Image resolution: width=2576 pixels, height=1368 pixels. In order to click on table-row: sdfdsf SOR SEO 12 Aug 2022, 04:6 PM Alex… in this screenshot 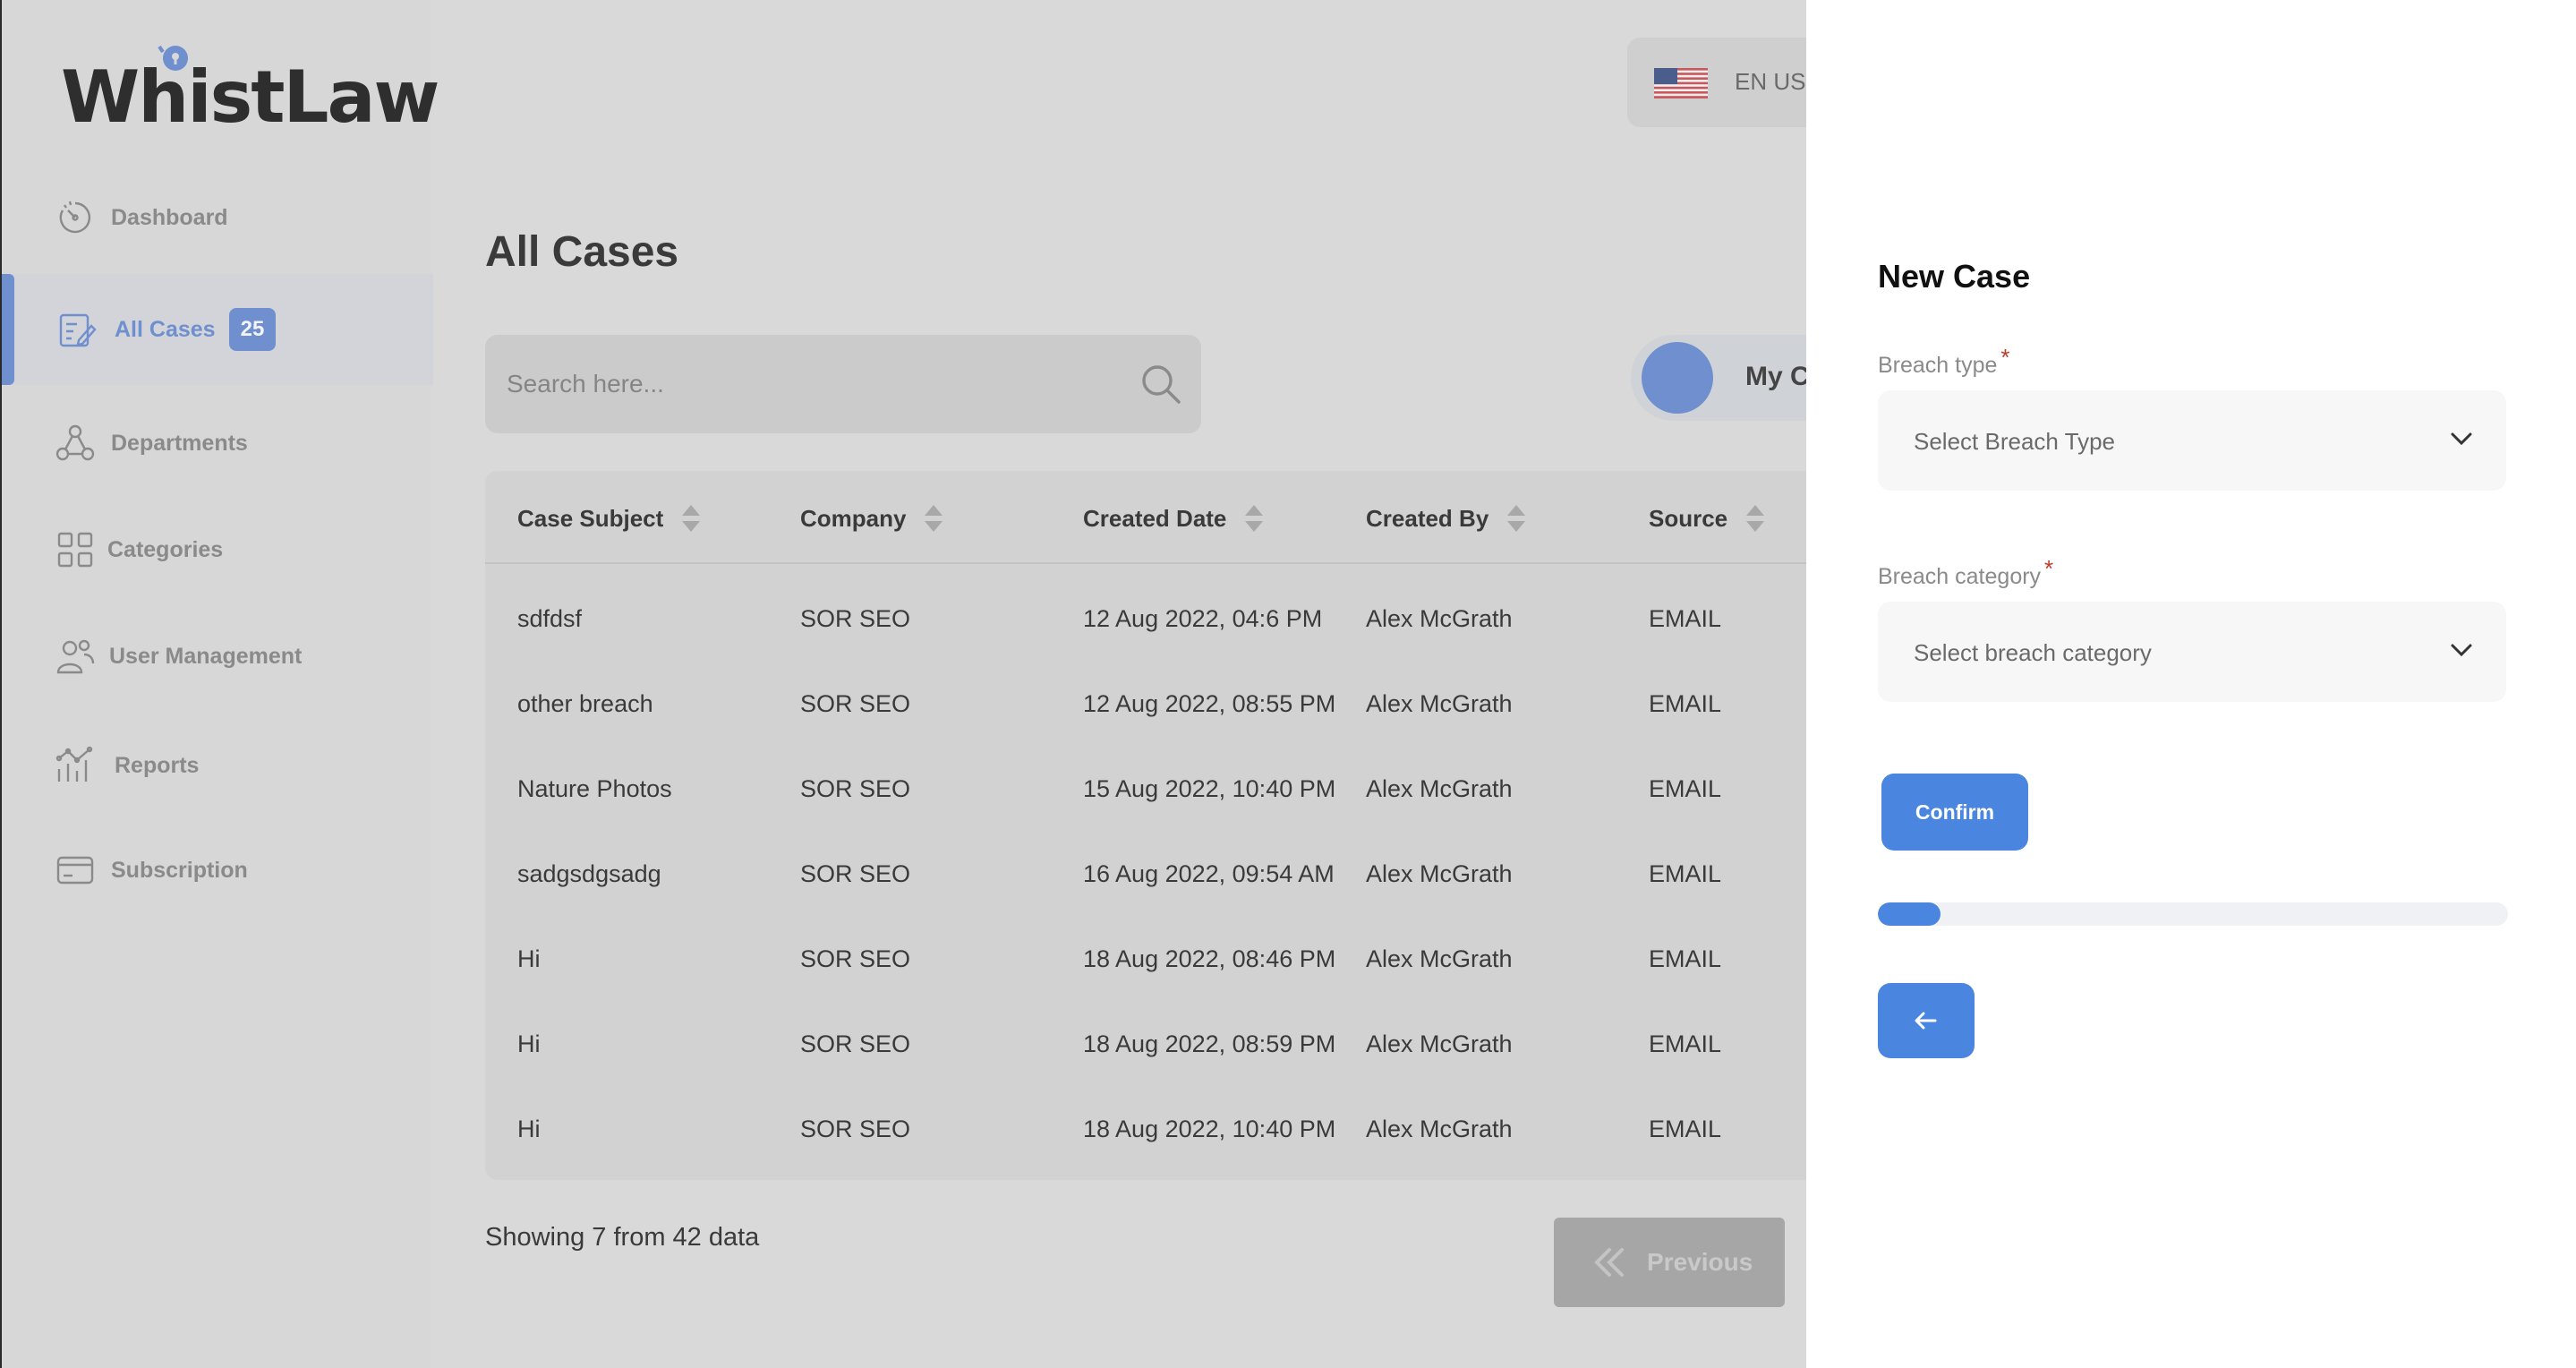, I will do `click(1183, 620)`.